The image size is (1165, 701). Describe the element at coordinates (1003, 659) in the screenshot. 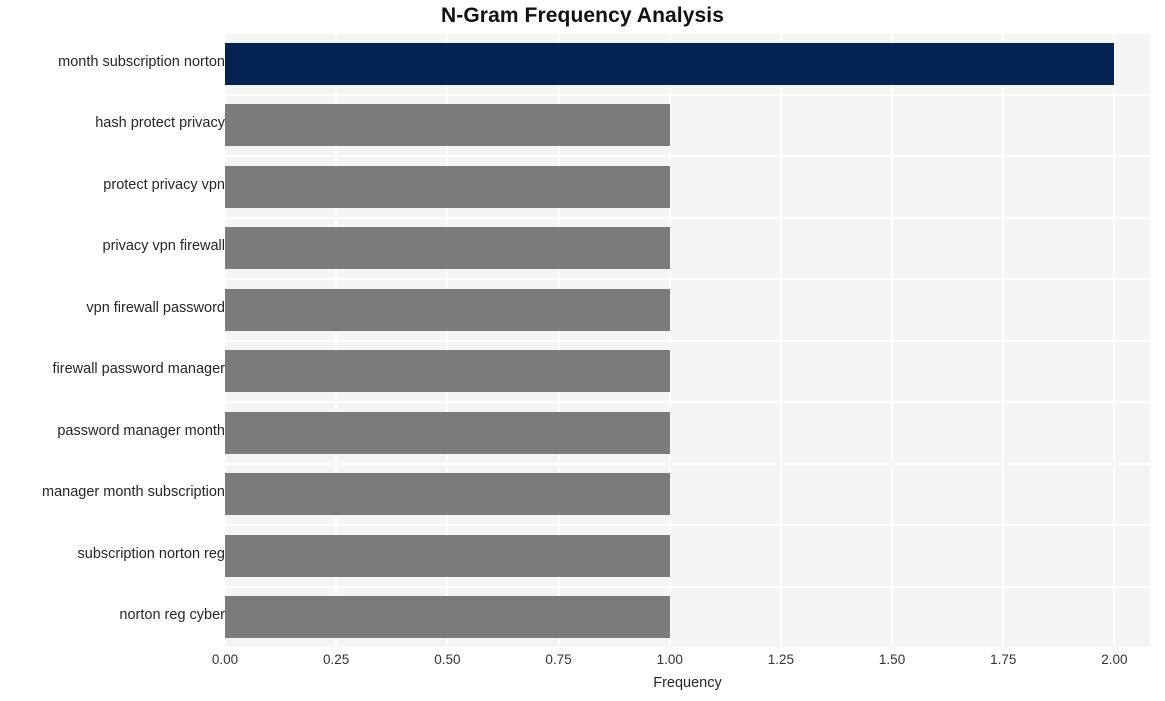

I see `x-axis-tick-label: 1.75` at that location.